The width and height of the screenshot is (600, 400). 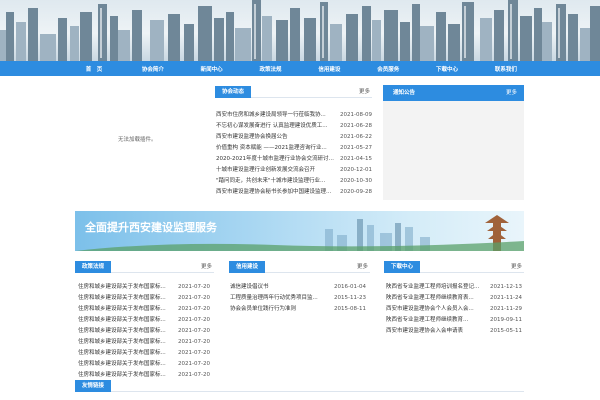 What do you see at coordinates (144, 267) in the screenshot?
I see `policy-header: 政策法规 更多` at bounding box center [144, 267].